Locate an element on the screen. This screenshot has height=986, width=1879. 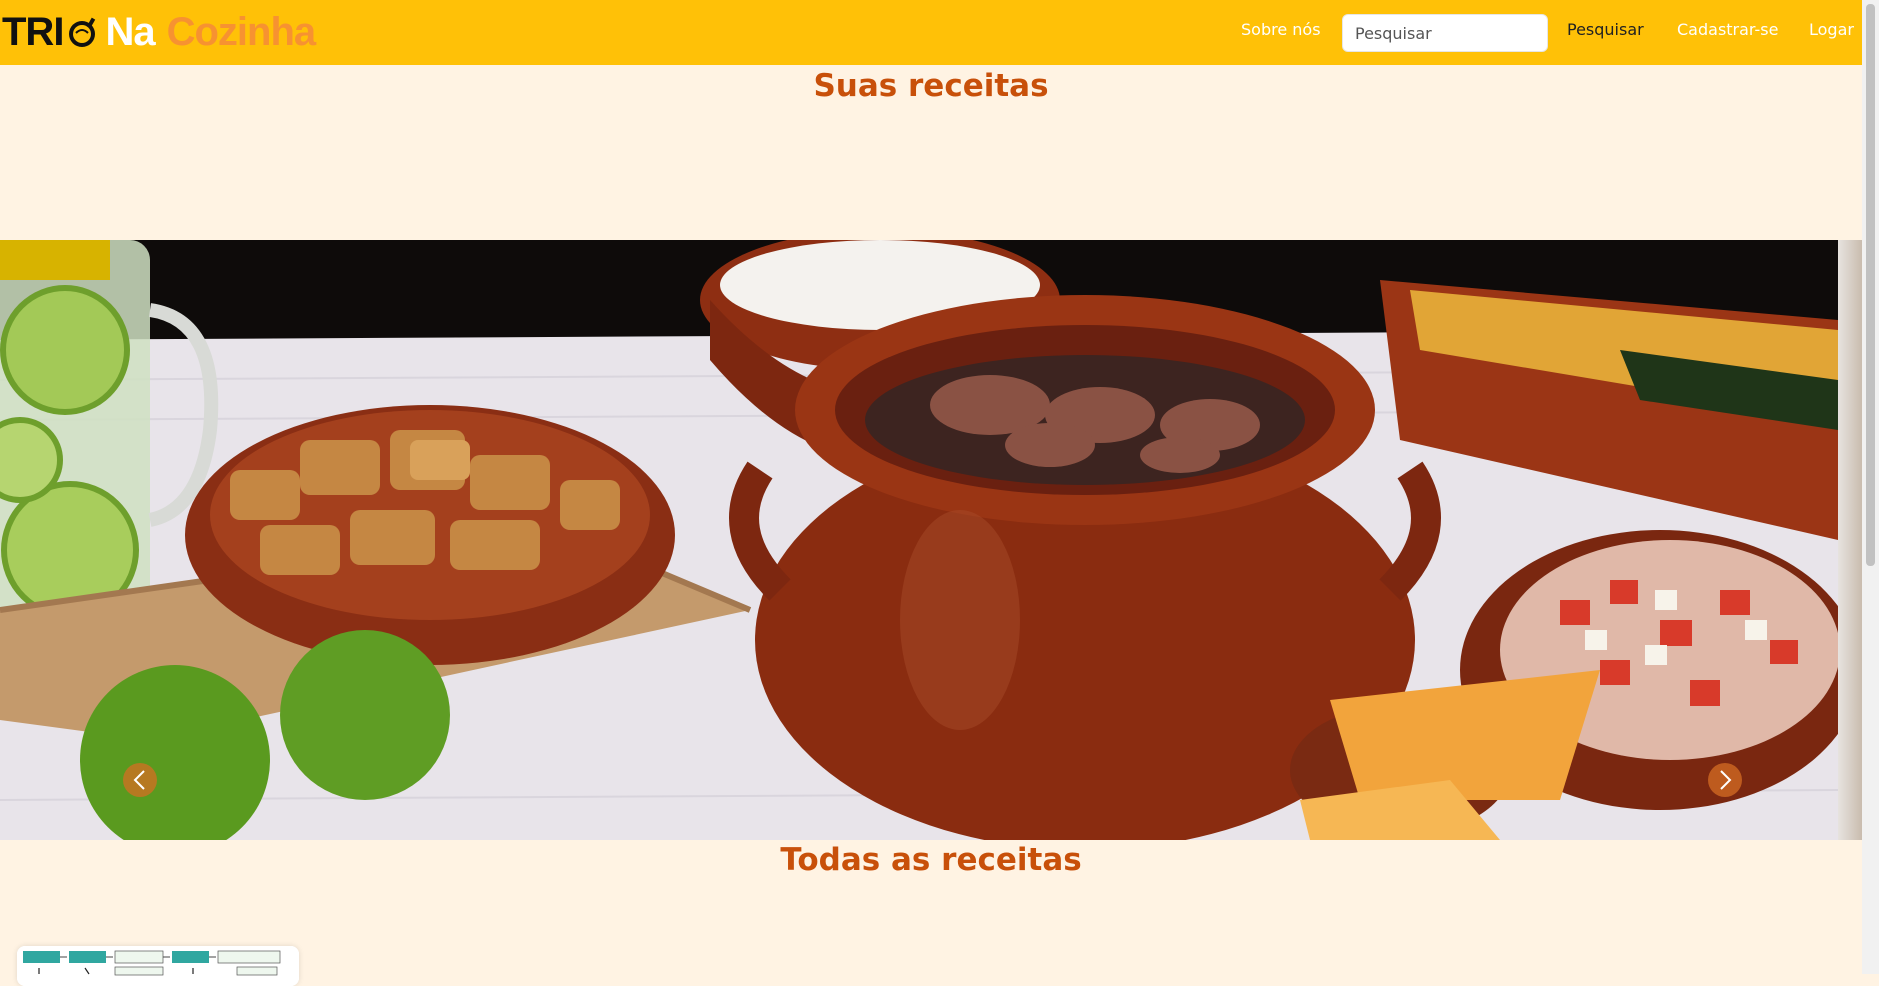
chevron-right-icon is located at coordinates (1726, 780).